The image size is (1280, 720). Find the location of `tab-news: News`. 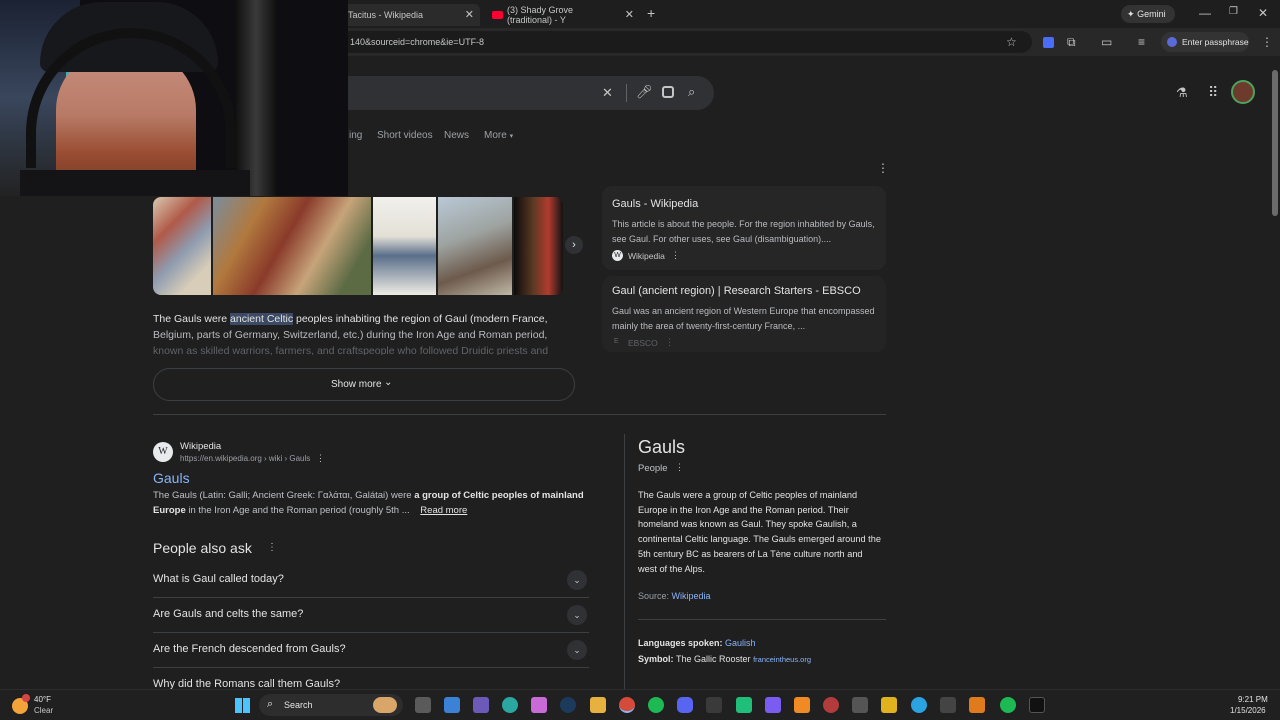

tab-news: News is located at coordinates (456, 135).